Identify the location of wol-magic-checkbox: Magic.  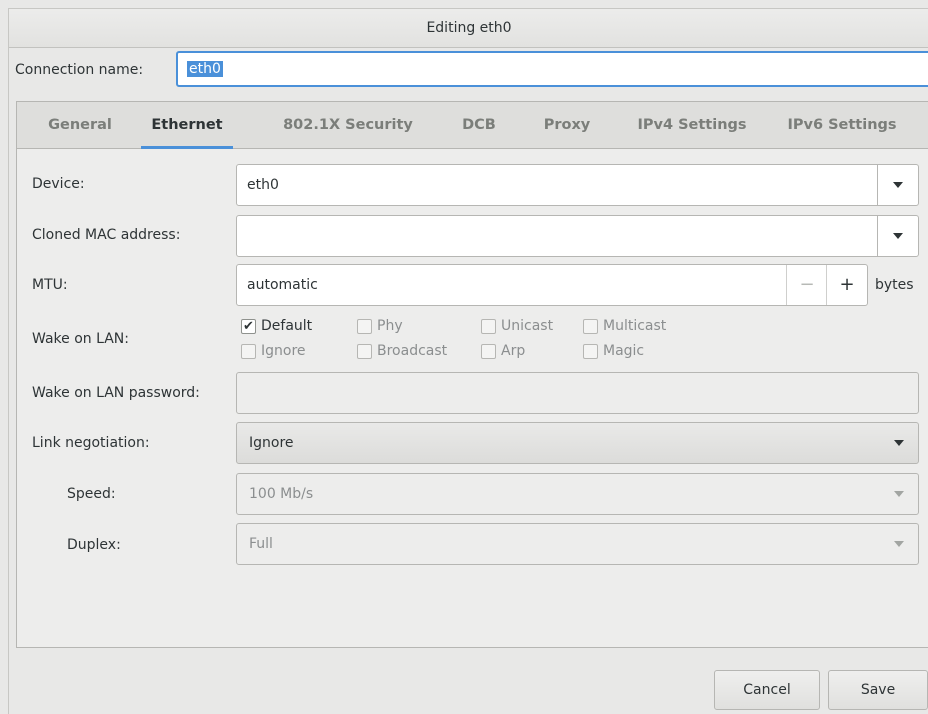
(613, 351).